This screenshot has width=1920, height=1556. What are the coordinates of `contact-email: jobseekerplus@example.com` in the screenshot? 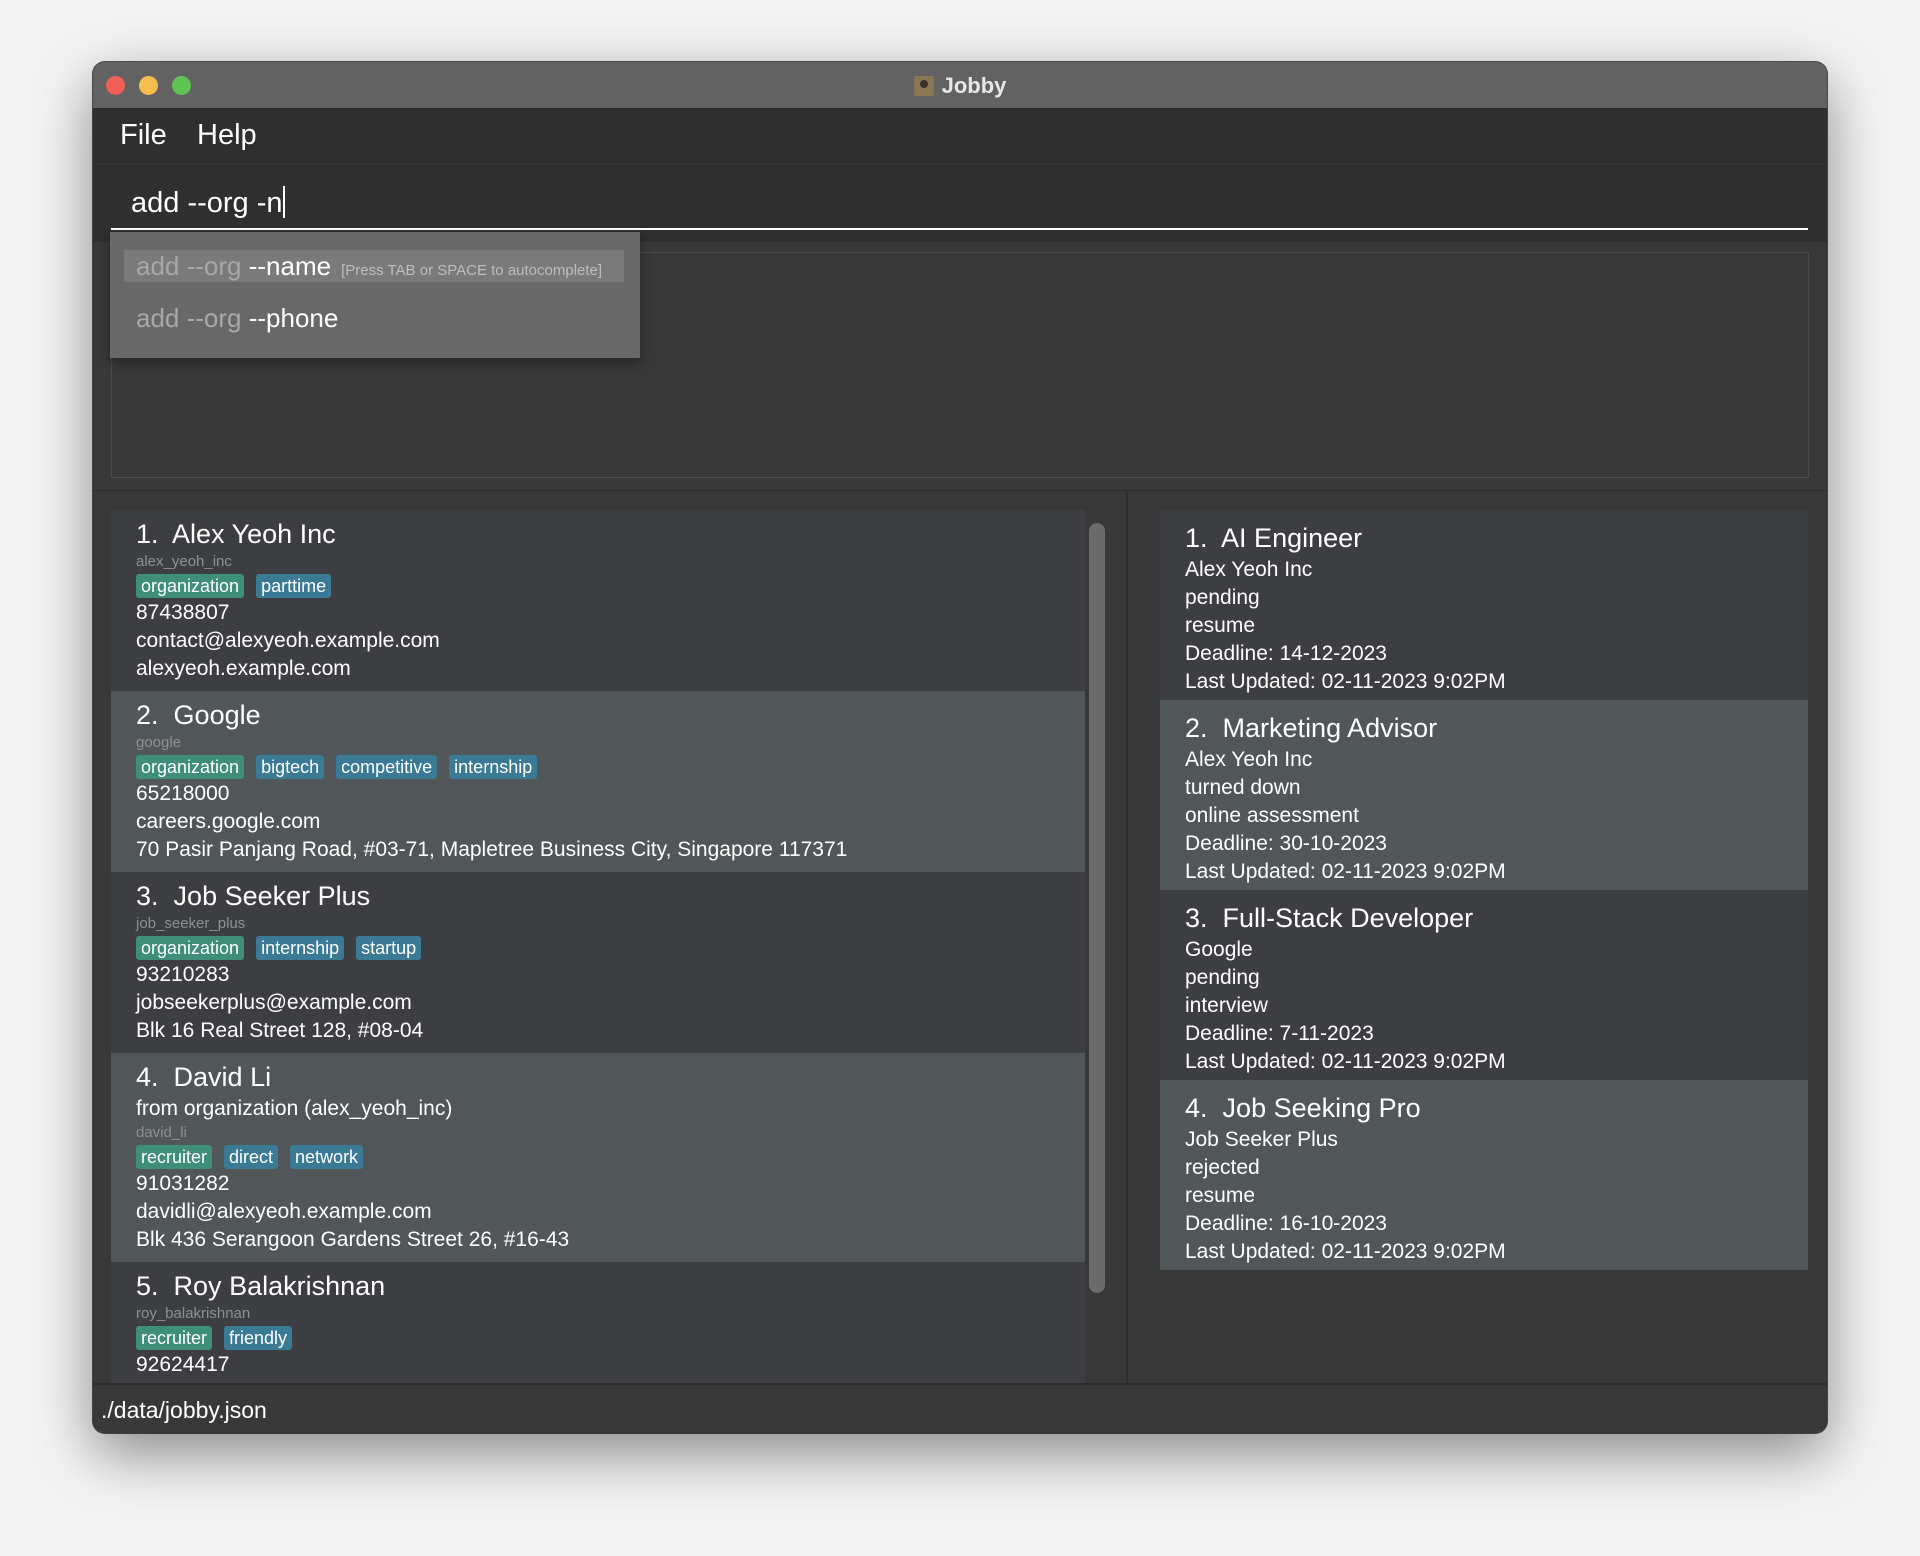 It's located at (274, 1002).